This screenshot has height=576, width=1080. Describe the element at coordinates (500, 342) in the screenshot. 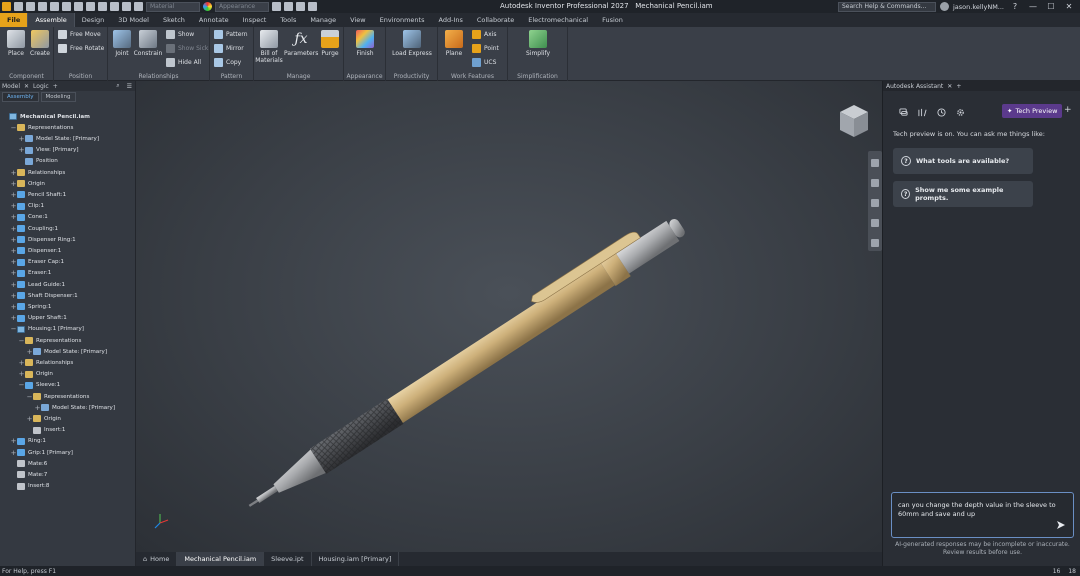

I see `pencil-body` at that location.